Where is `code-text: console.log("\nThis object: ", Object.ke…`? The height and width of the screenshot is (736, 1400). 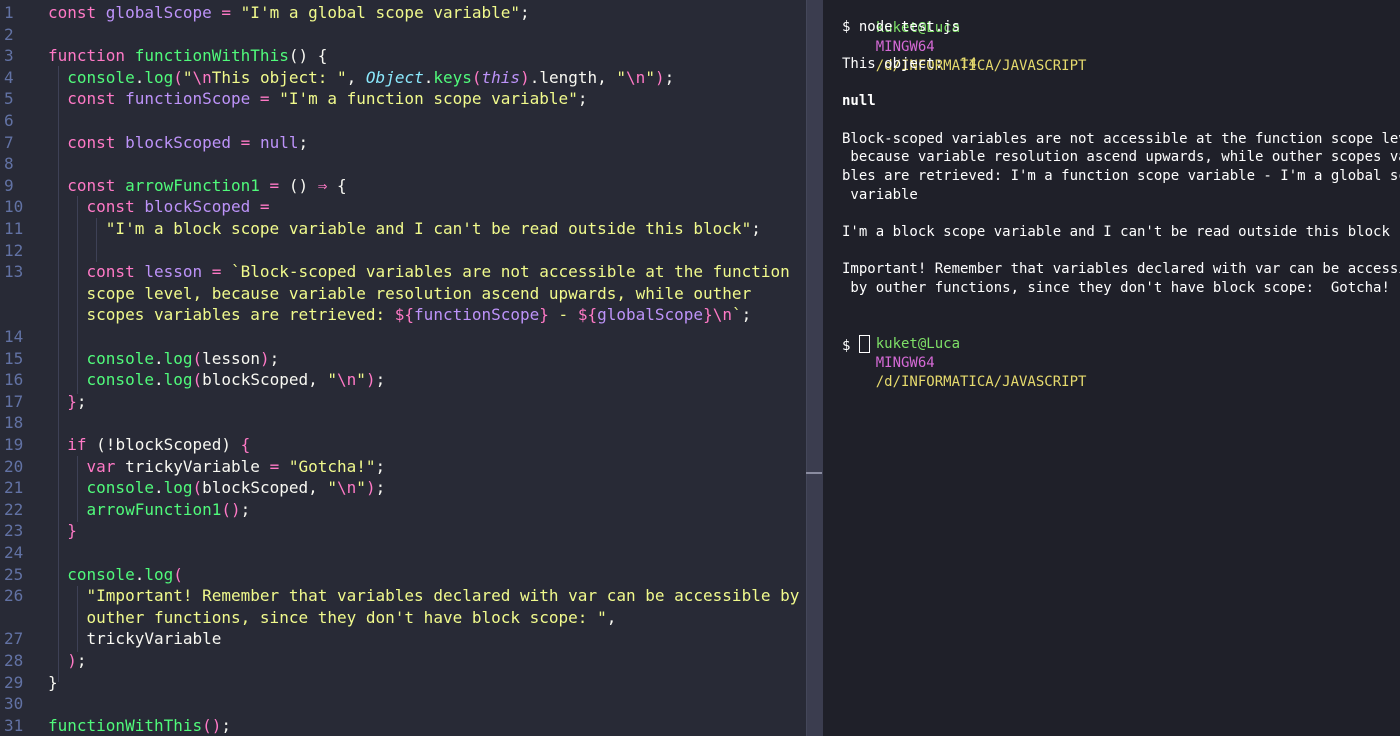
code-text: console.log("\nThis object: ", Object.ke… is located at coordinates (361, 78).